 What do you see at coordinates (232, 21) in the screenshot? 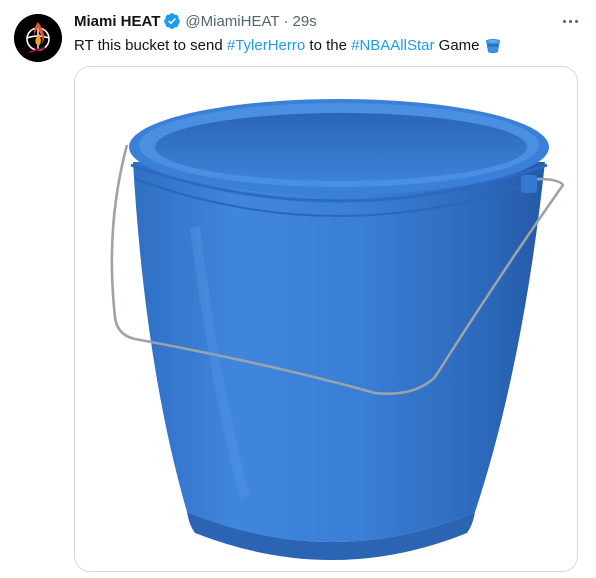
I see `author-handle: @MiamiHEAT` at bounding box center [232, 21].